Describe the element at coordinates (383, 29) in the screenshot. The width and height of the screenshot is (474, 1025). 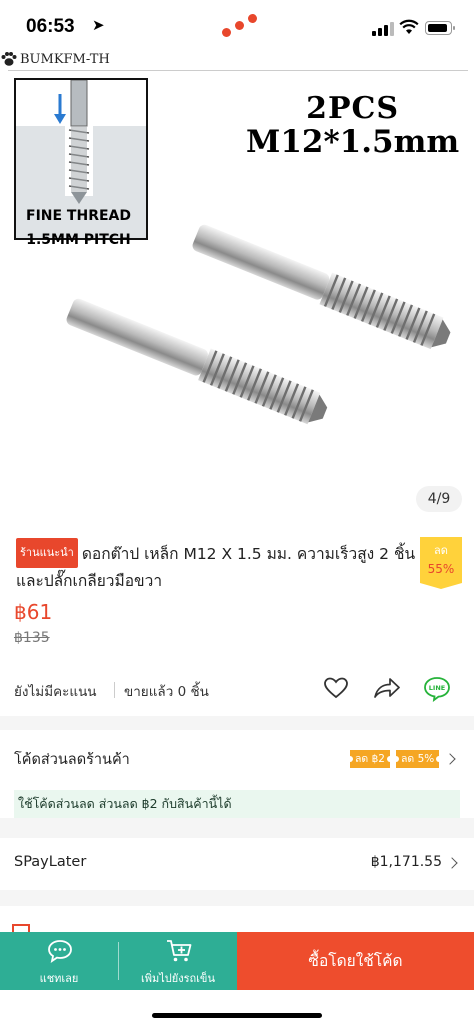
I see `cellular-signal-icon` at that location.